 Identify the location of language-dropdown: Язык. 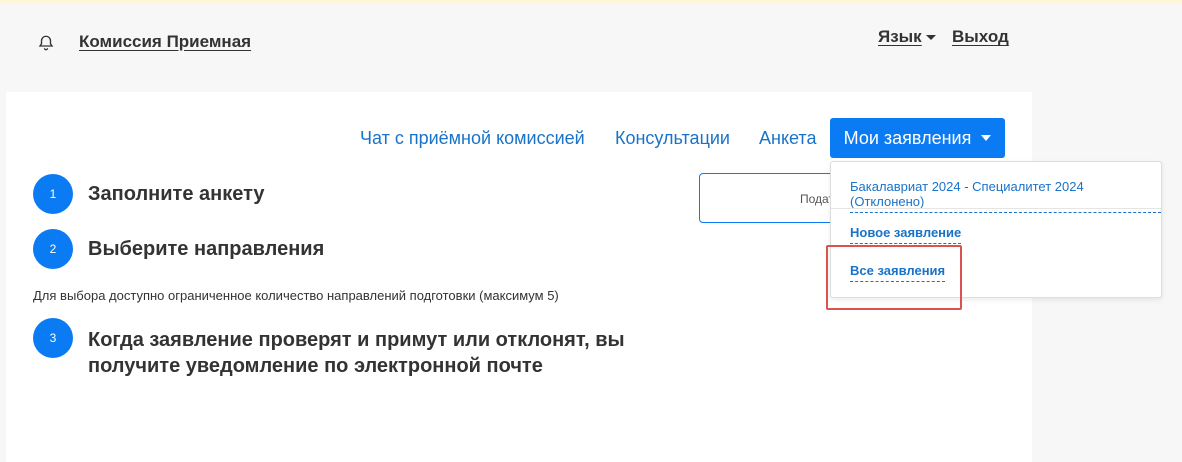
(907, 37).